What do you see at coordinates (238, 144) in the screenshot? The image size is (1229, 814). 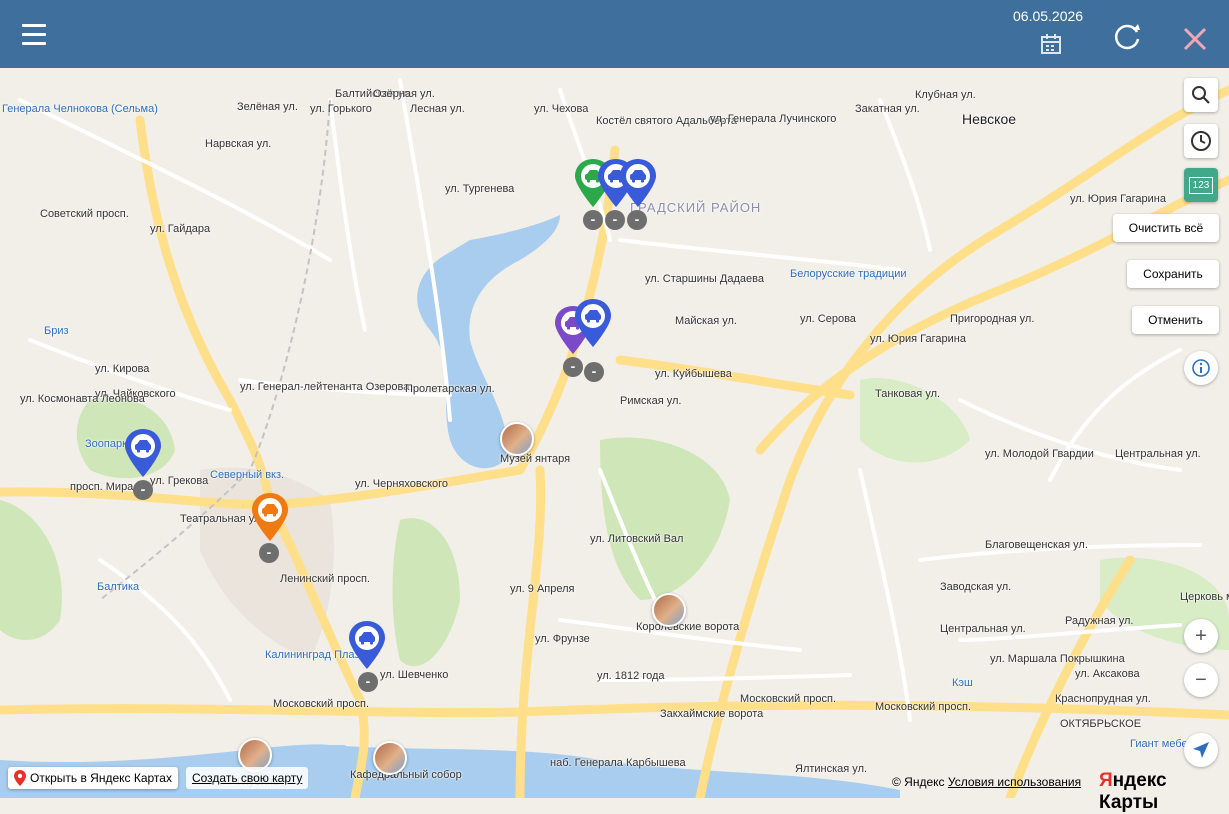 I see `map-label: Нарвская ул.` at bounding box center [238, 144].